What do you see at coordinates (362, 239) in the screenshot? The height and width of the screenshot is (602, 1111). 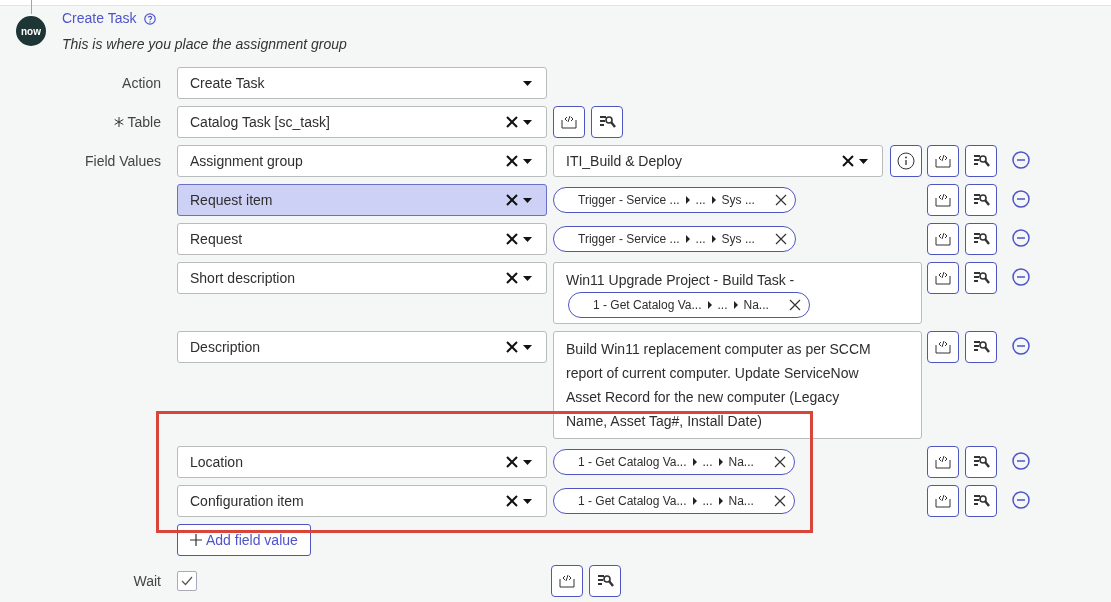 I see `field-select: Request` at bounding box center [362, 239].